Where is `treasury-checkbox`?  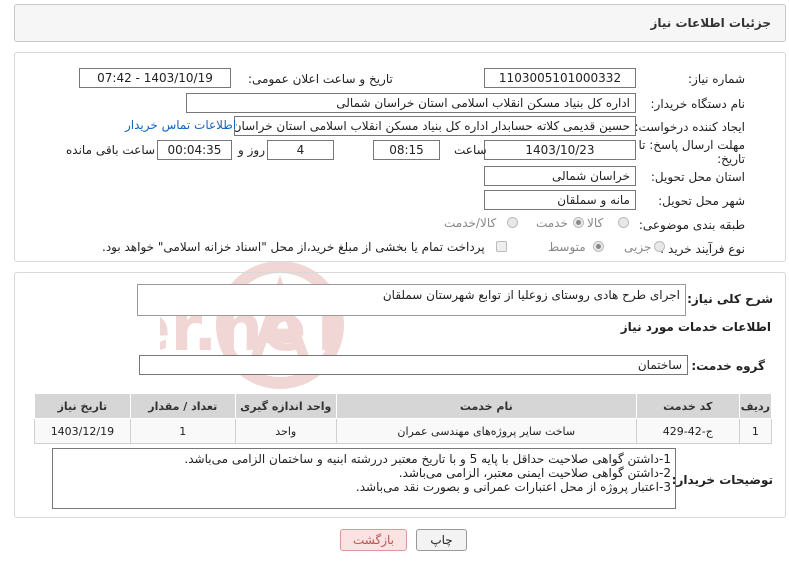 treasury-checkbox is located at coordinates (501, 246).